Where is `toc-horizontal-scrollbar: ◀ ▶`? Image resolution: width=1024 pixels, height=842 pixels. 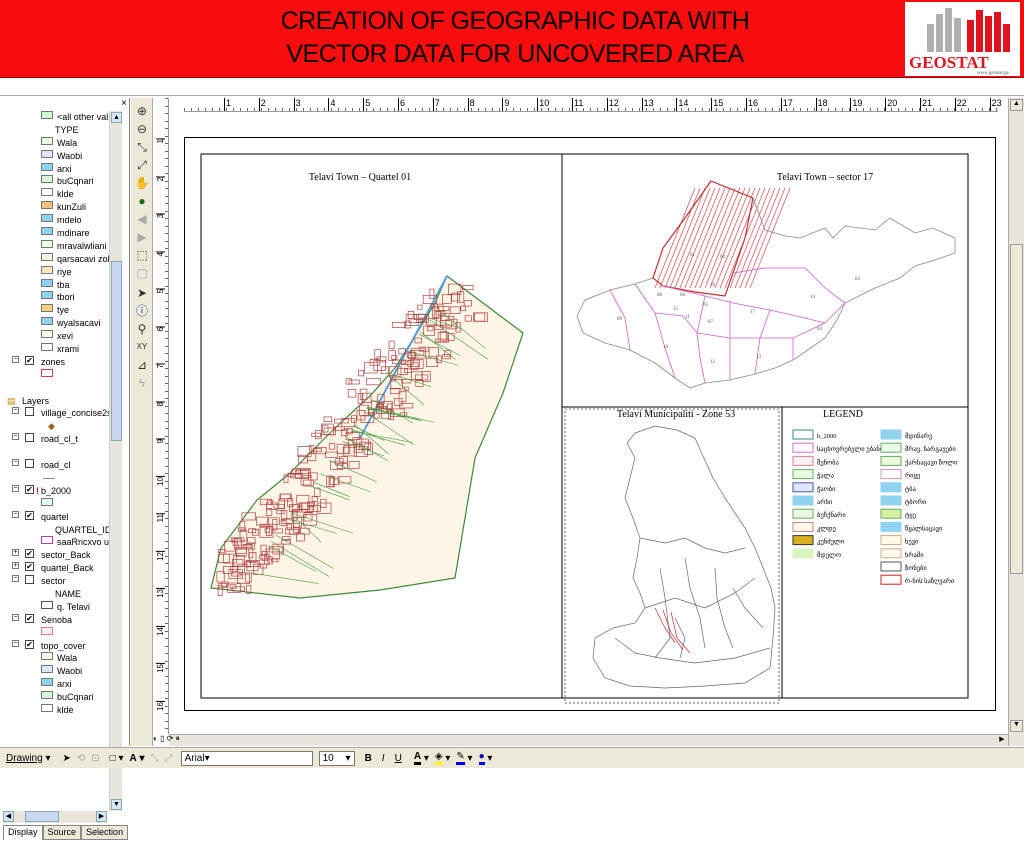 toc-horizontal-scrollbar: ◀ ▶ is located at coordinates (55, 817).